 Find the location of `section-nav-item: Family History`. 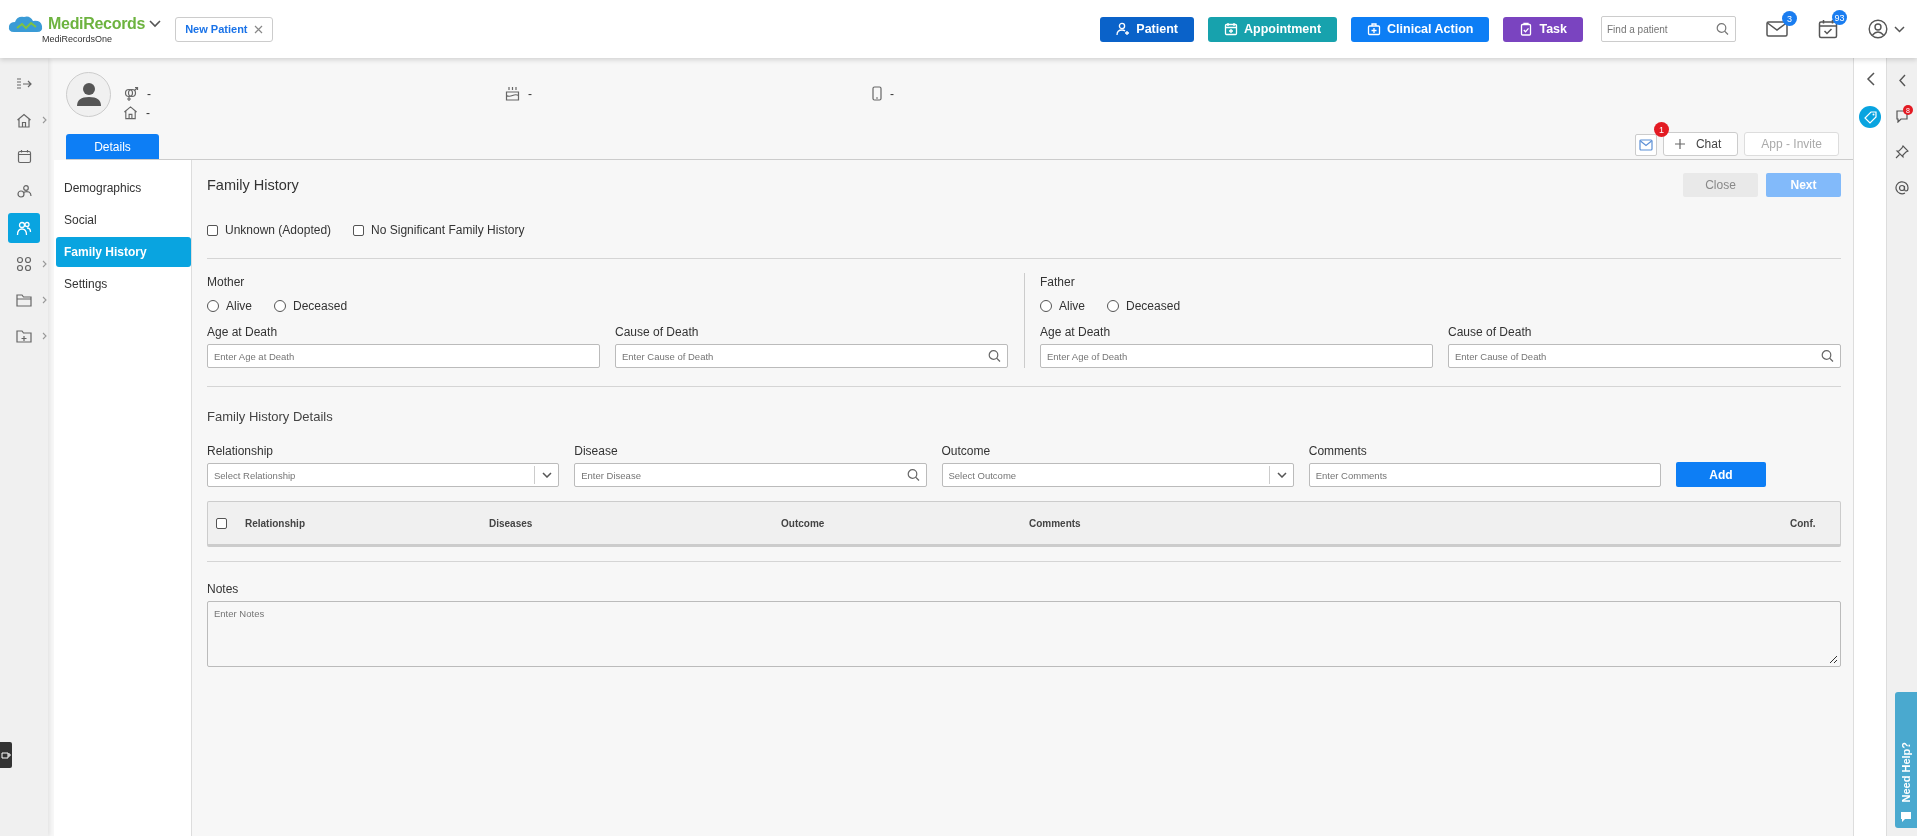

section-nav-item: Family History is located at coordinates (123, 252).